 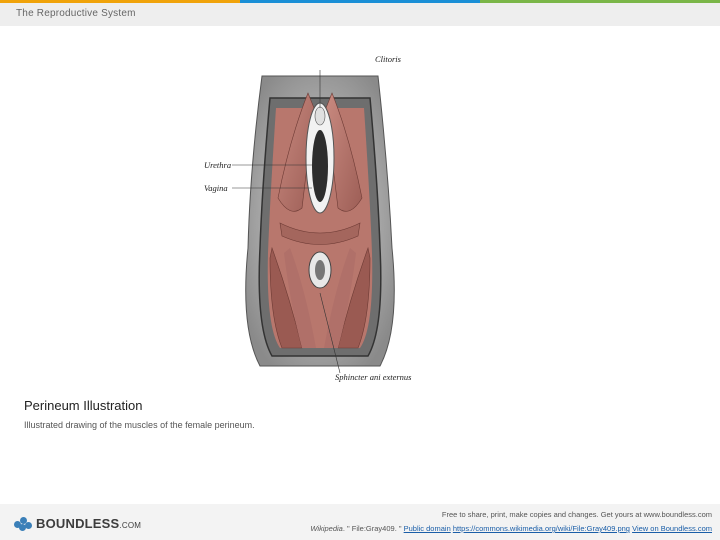 I want to click on slide-header: The Reproductive System, so click(x=360, y=14).